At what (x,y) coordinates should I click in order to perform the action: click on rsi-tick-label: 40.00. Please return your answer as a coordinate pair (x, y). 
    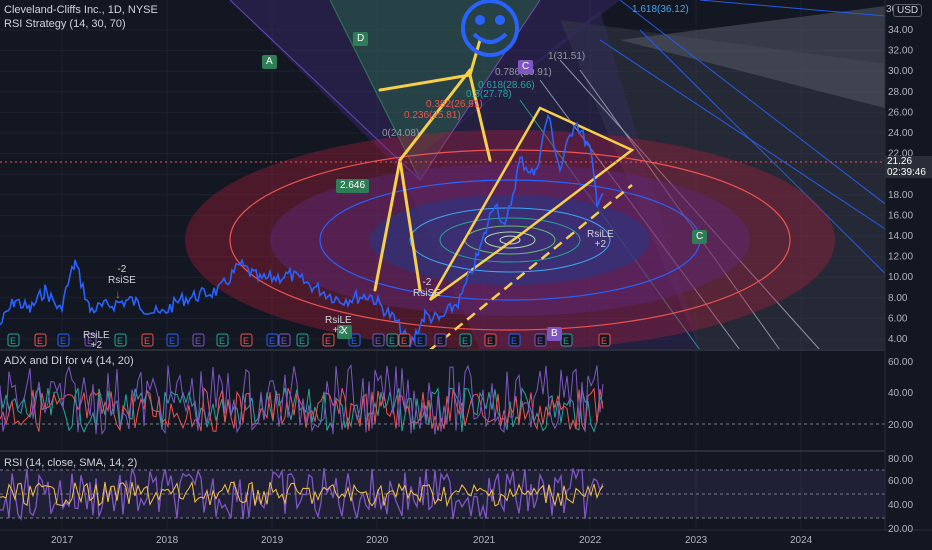
    Looking at the image, I should click on (900, 505).